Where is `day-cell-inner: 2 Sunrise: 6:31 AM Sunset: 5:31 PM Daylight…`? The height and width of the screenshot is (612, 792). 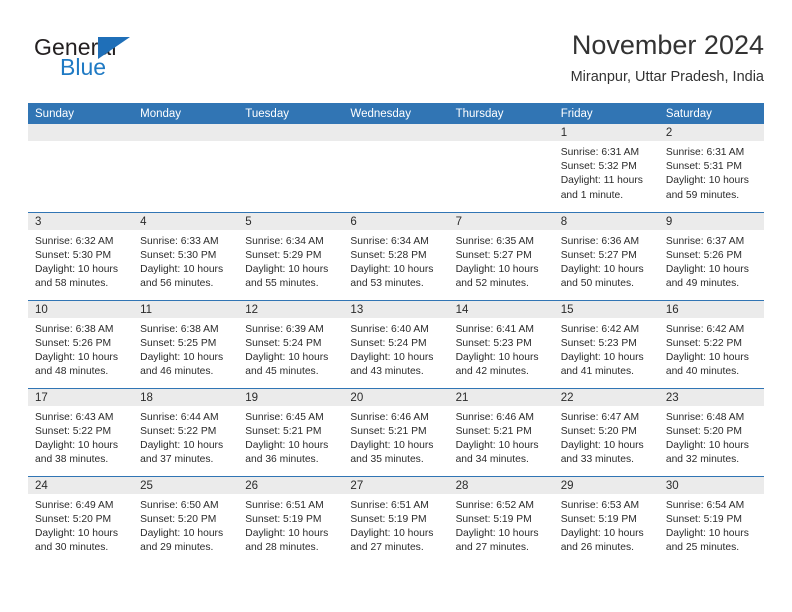 day-cell-inner: 2 Sunrise: 6:31 AM Sunset: 5:31 PM Daylight… is located at coordinates (711, 168).